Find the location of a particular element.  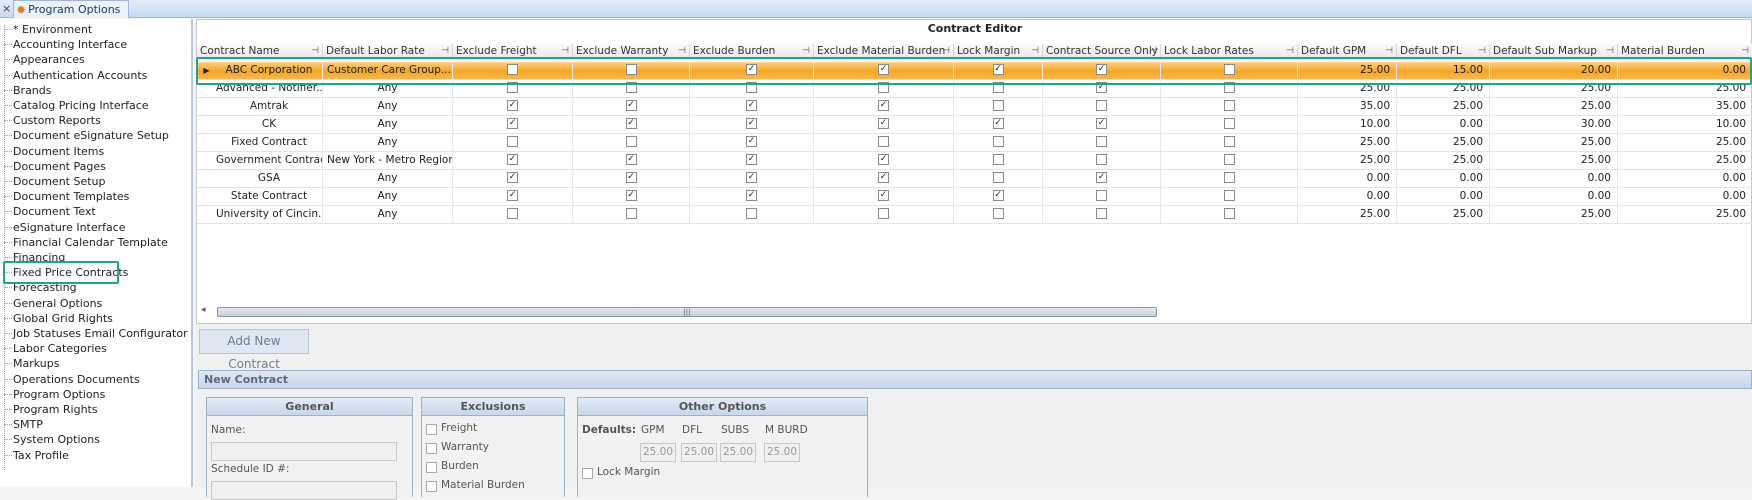

tree-item: Financial Calendar Template is located at coordinates (90, 242).